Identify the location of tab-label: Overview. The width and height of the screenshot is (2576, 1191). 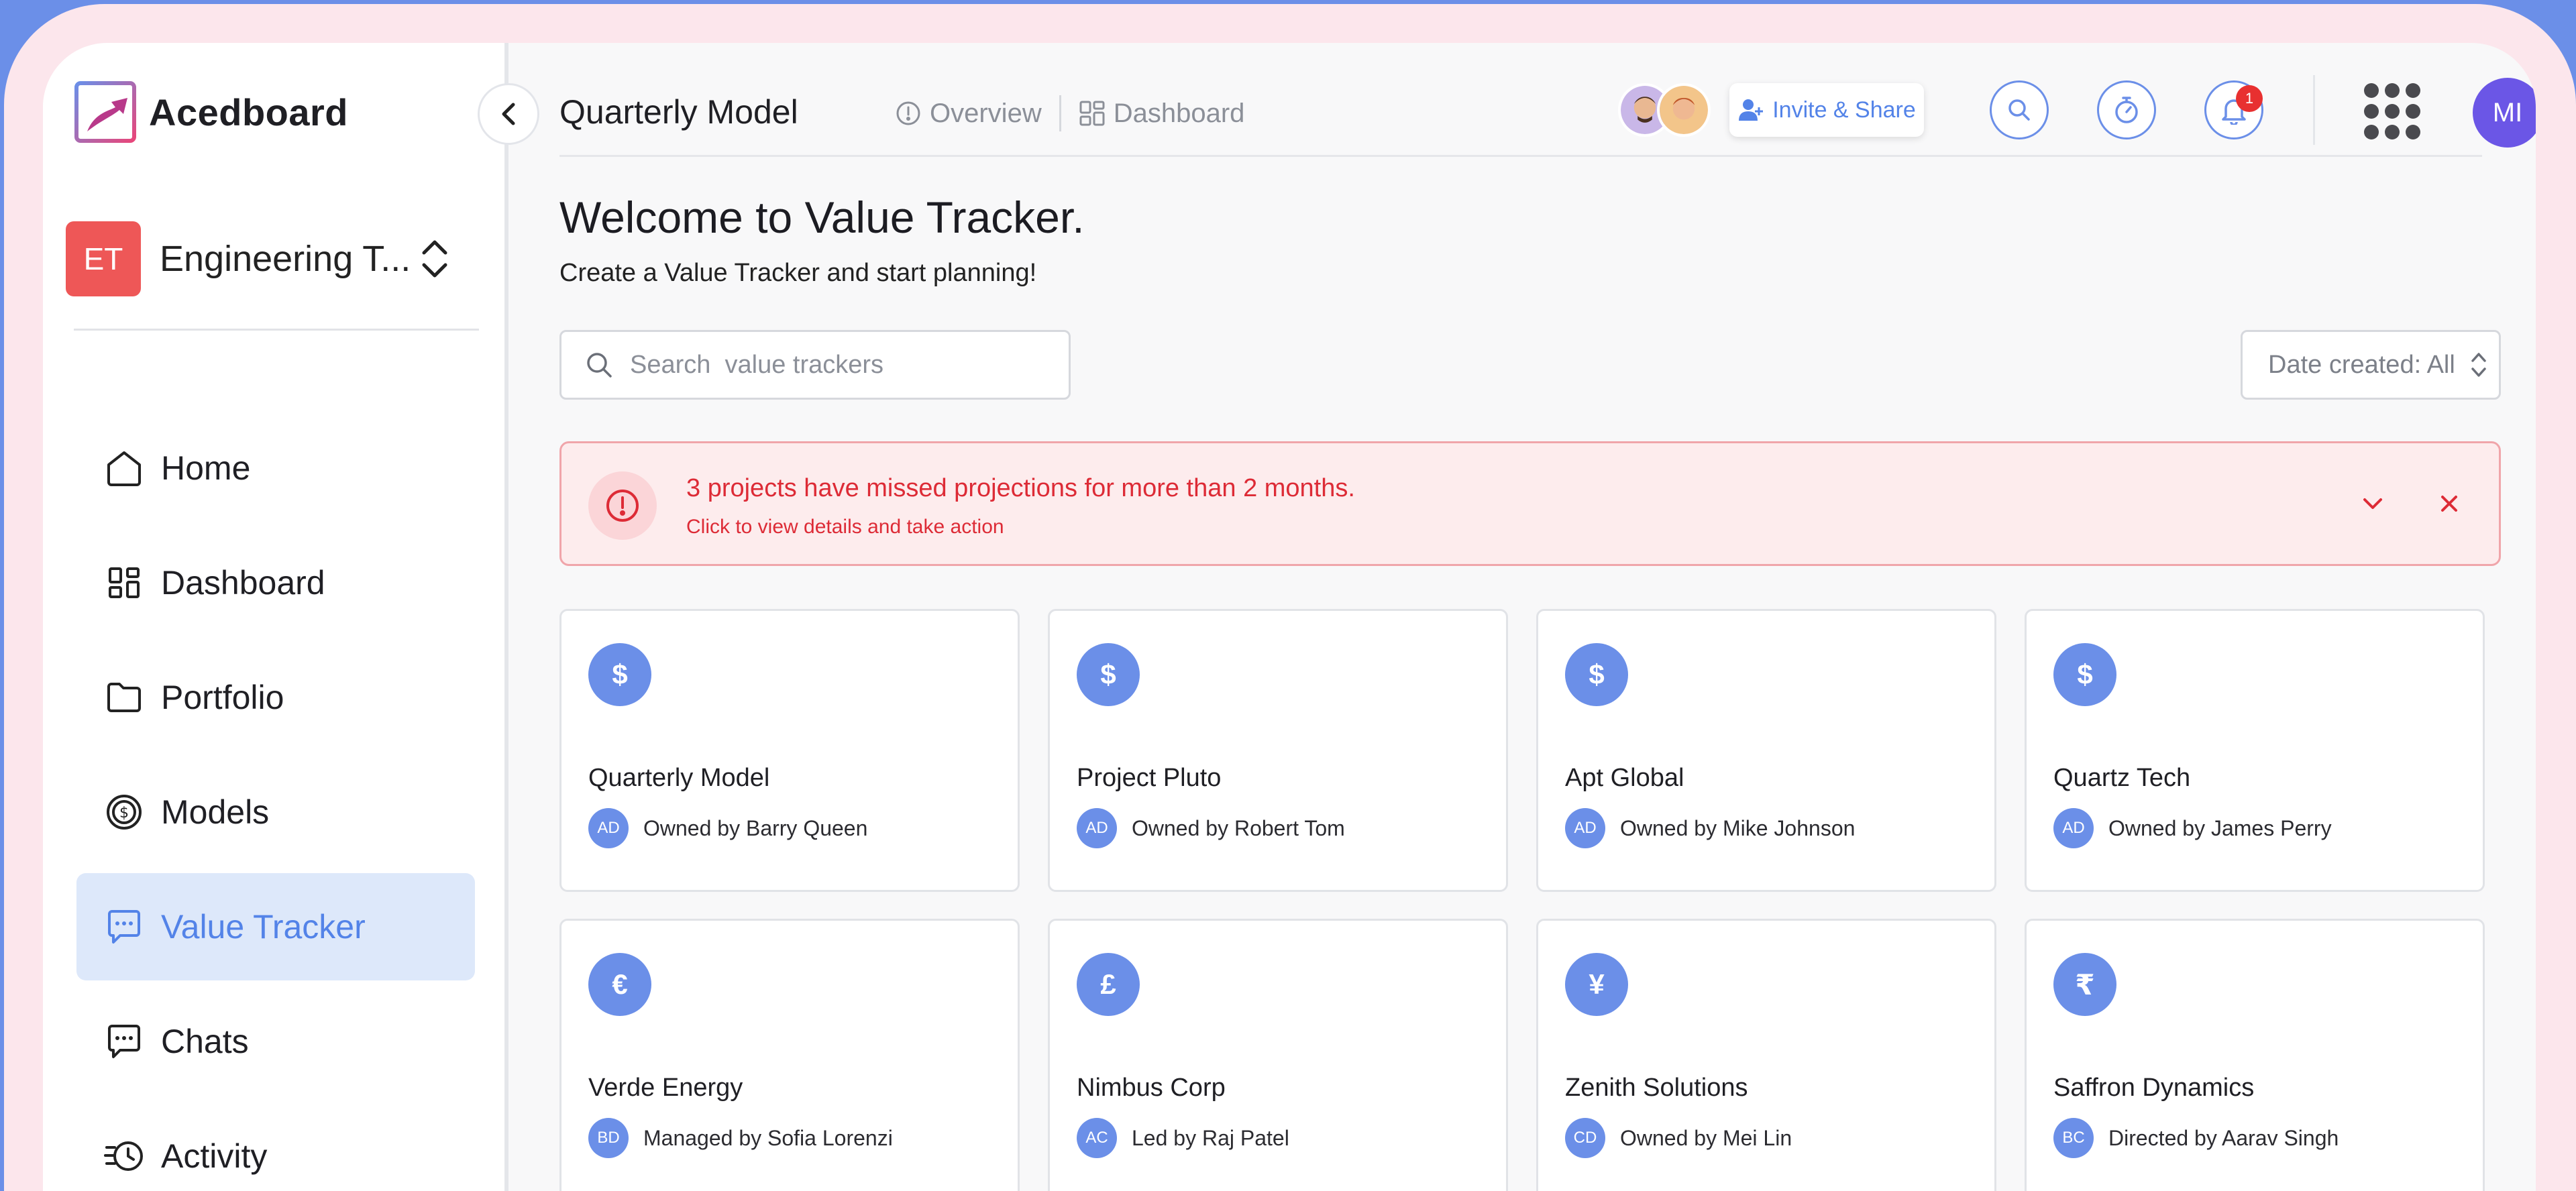
(986, 113).